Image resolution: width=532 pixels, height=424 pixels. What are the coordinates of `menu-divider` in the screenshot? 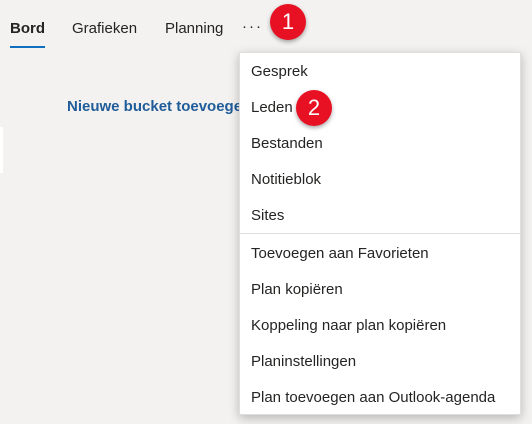 It's located at (380, 233).